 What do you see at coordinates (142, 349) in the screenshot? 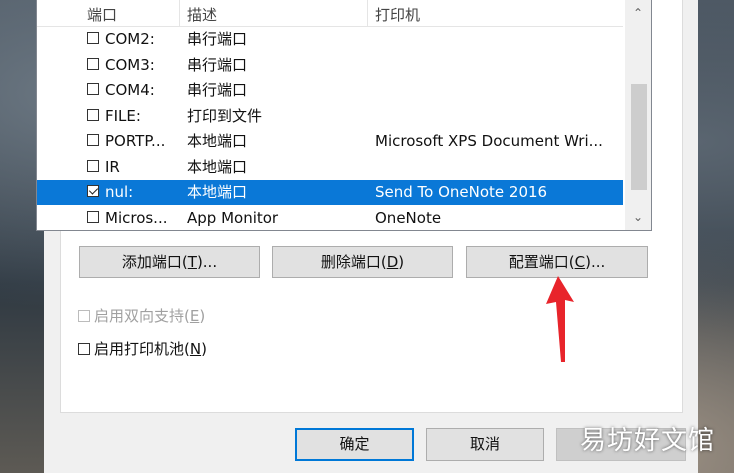
I see `printer-pooling-checkbox: 启用打印机池(N)` at bounding box center [142, 349].